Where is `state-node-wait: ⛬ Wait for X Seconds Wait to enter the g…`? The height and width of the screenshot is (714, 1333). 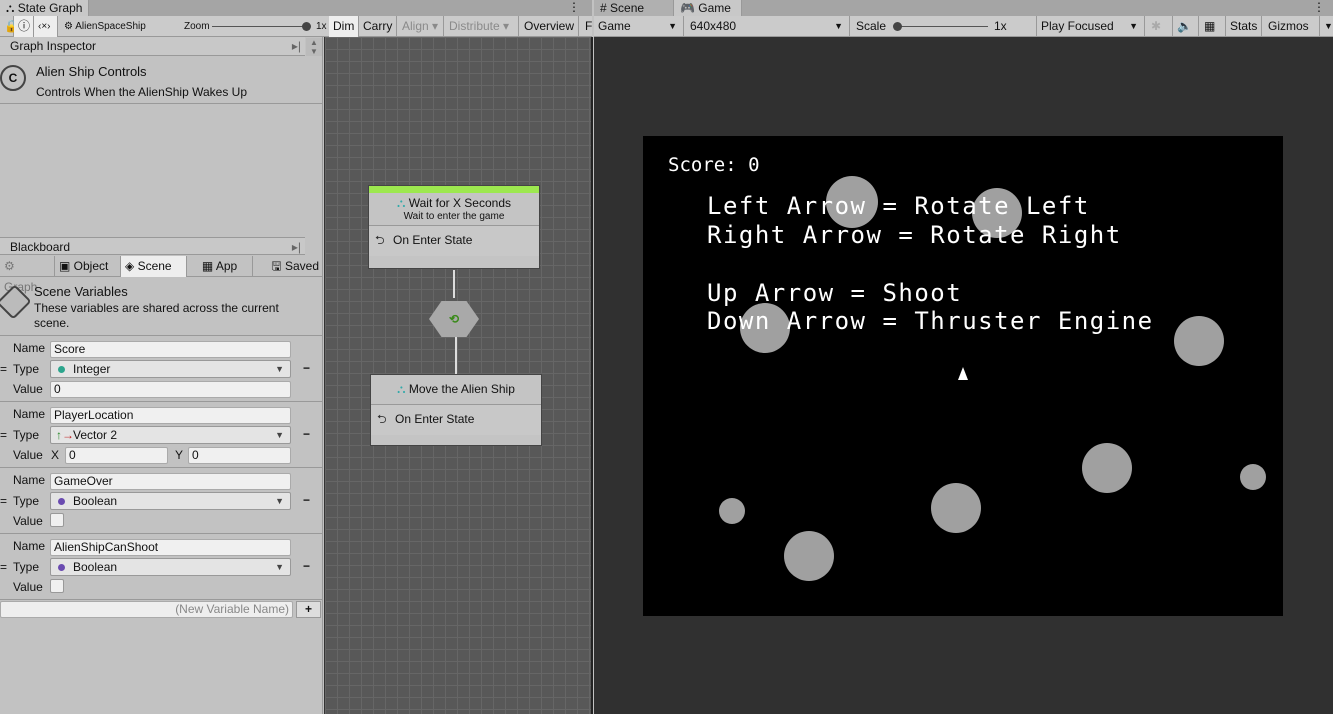 state-node-wait: ⛬ Wait for X Seconds Wait to enter the g… is located at coordinates (454, 227).